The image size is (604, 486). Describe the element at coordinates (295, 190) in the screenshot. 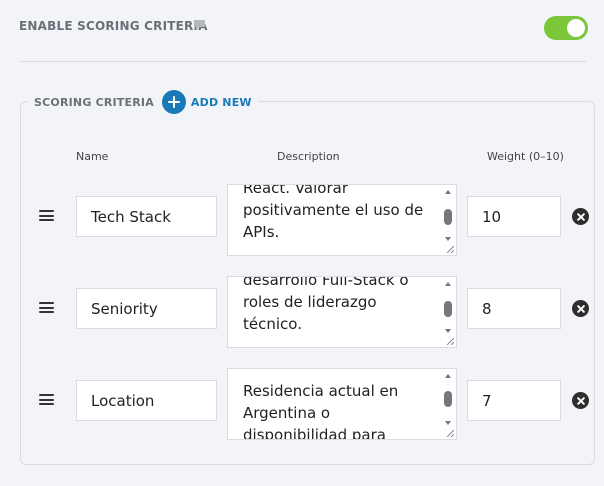

I see `description-line: React. Valorar` at that location.